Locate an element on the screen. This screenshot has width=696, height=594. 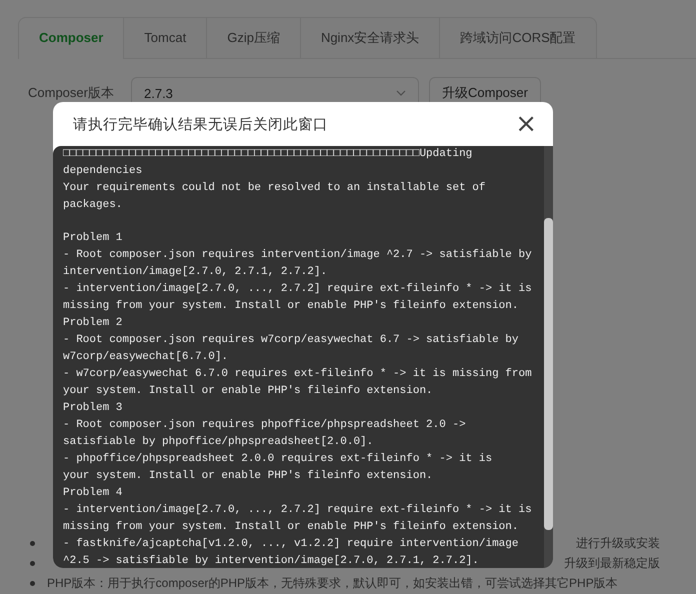
note-text: PHP版本：用于执行composer的PHP版本，无特殊要求，默认即可，如安装出错，可尝试选择其它PHP版本 is located at coordinates (332, 583).